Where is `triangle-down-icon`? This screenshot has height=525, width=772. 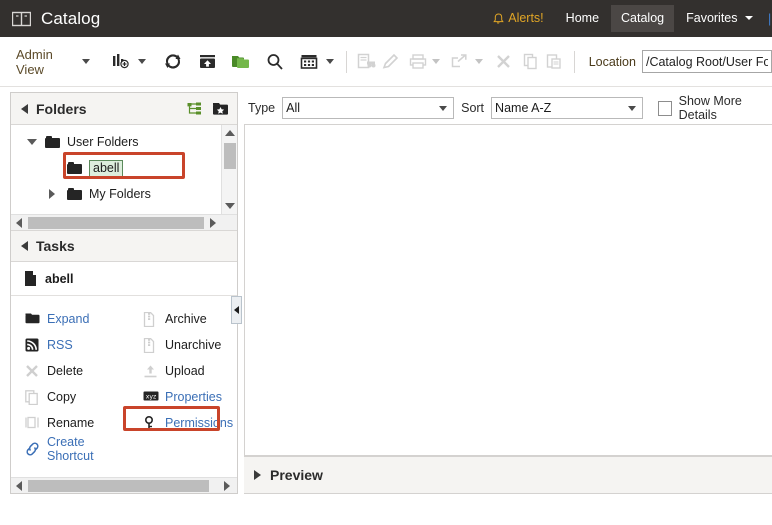
triangle-down-icon is located at coordinates (229, 206).